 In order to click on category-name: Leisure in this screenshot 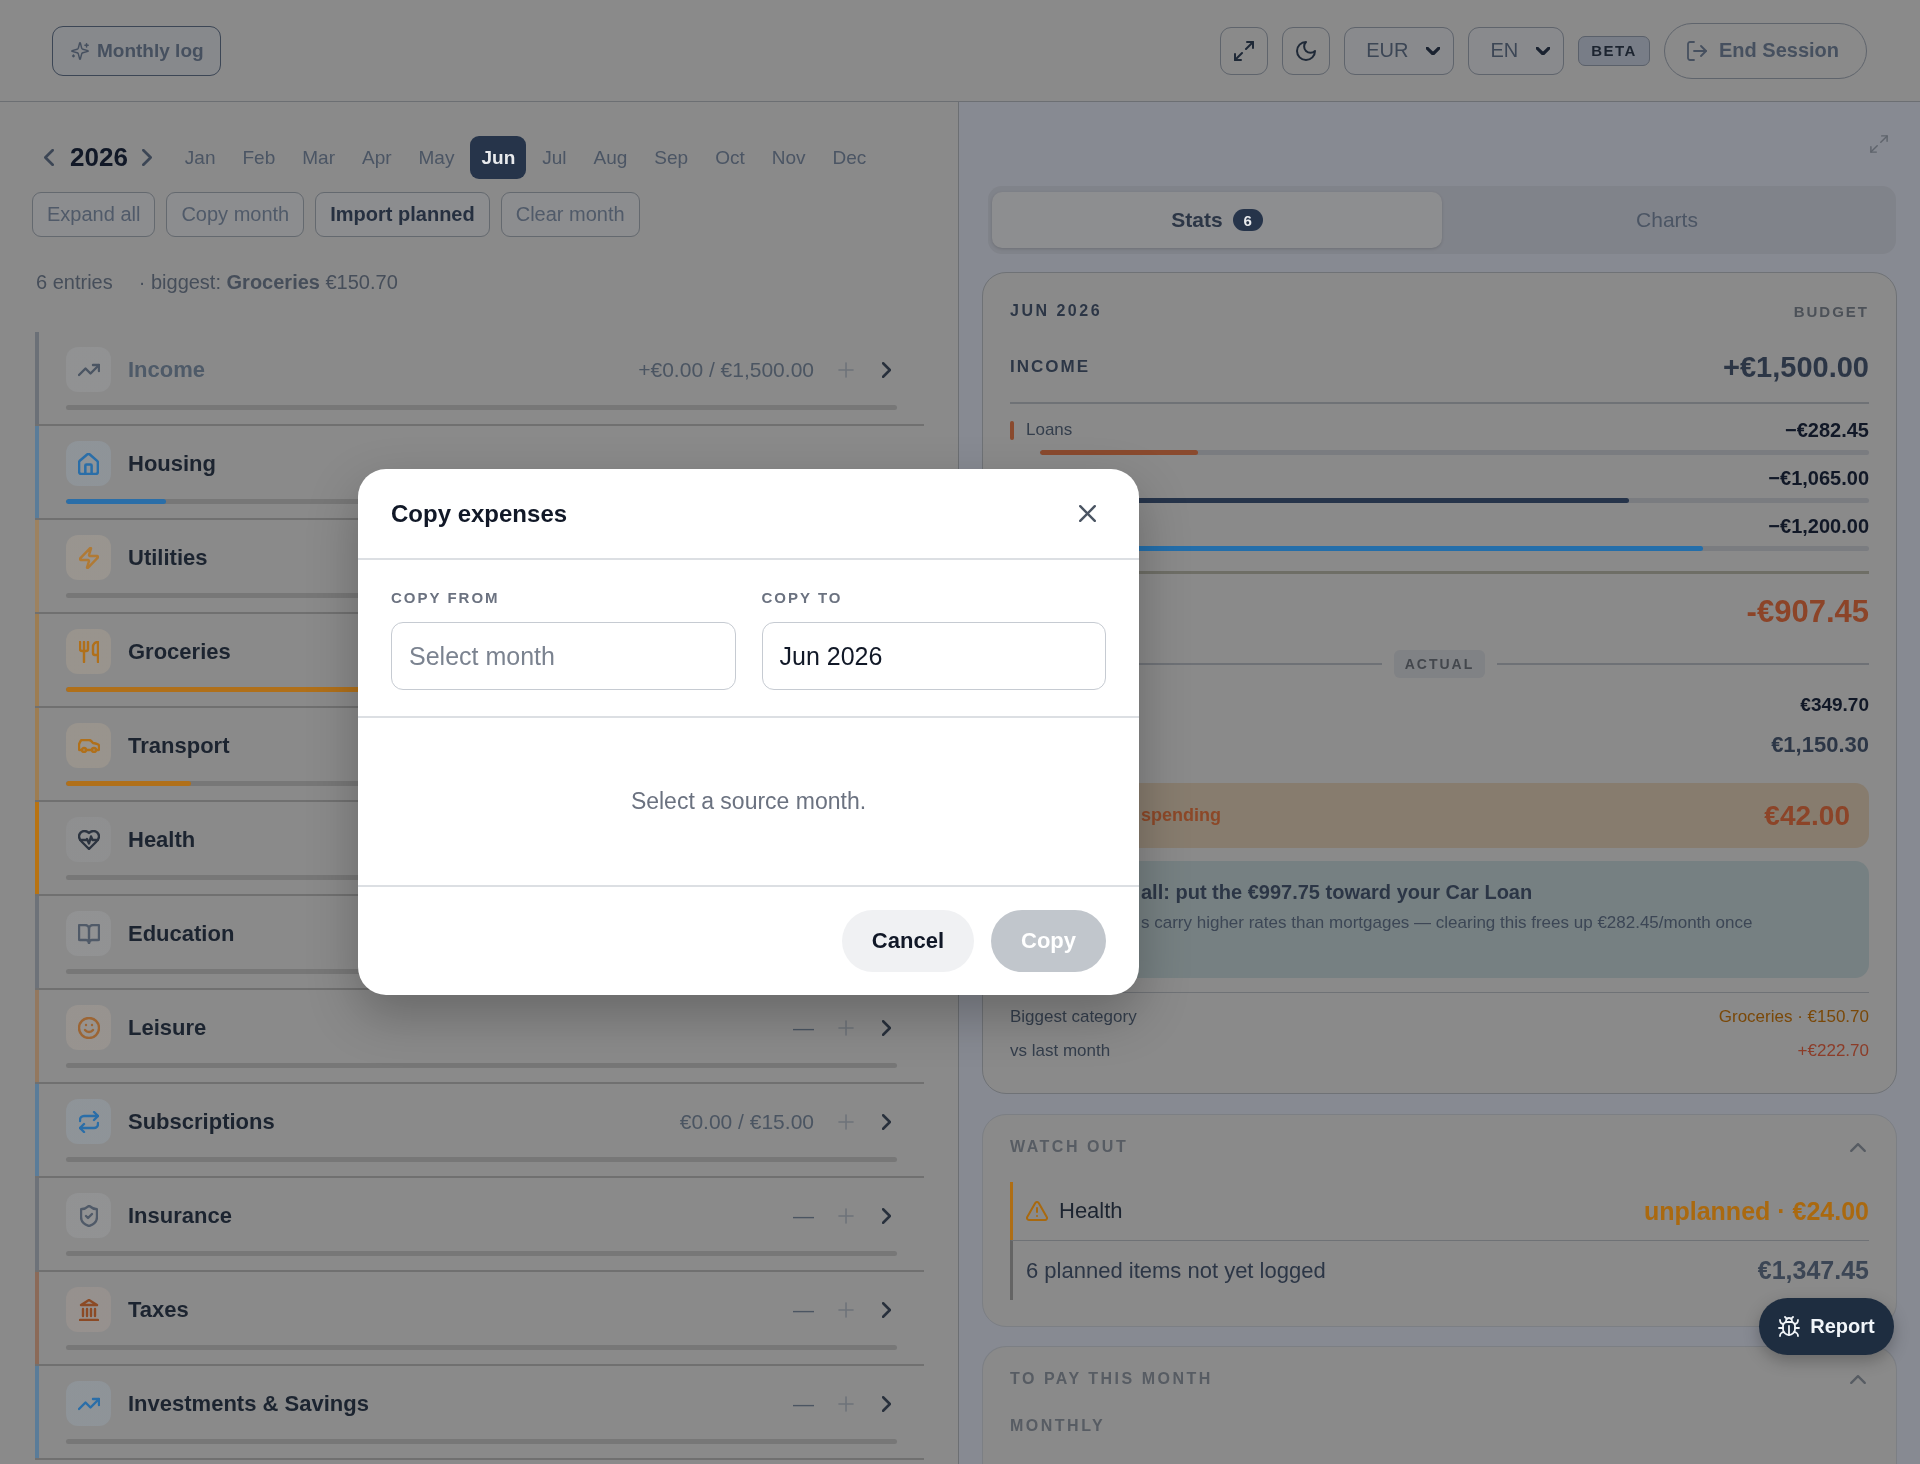, I will do `click(167, 1027)`.